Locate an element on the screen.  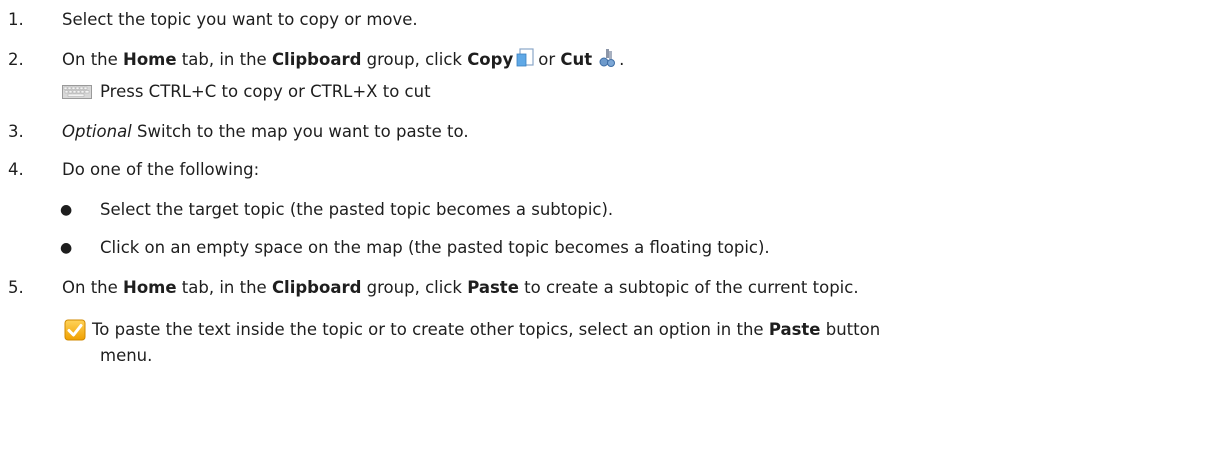
cut-command-label: Cut is located at coordinates (576, 59).